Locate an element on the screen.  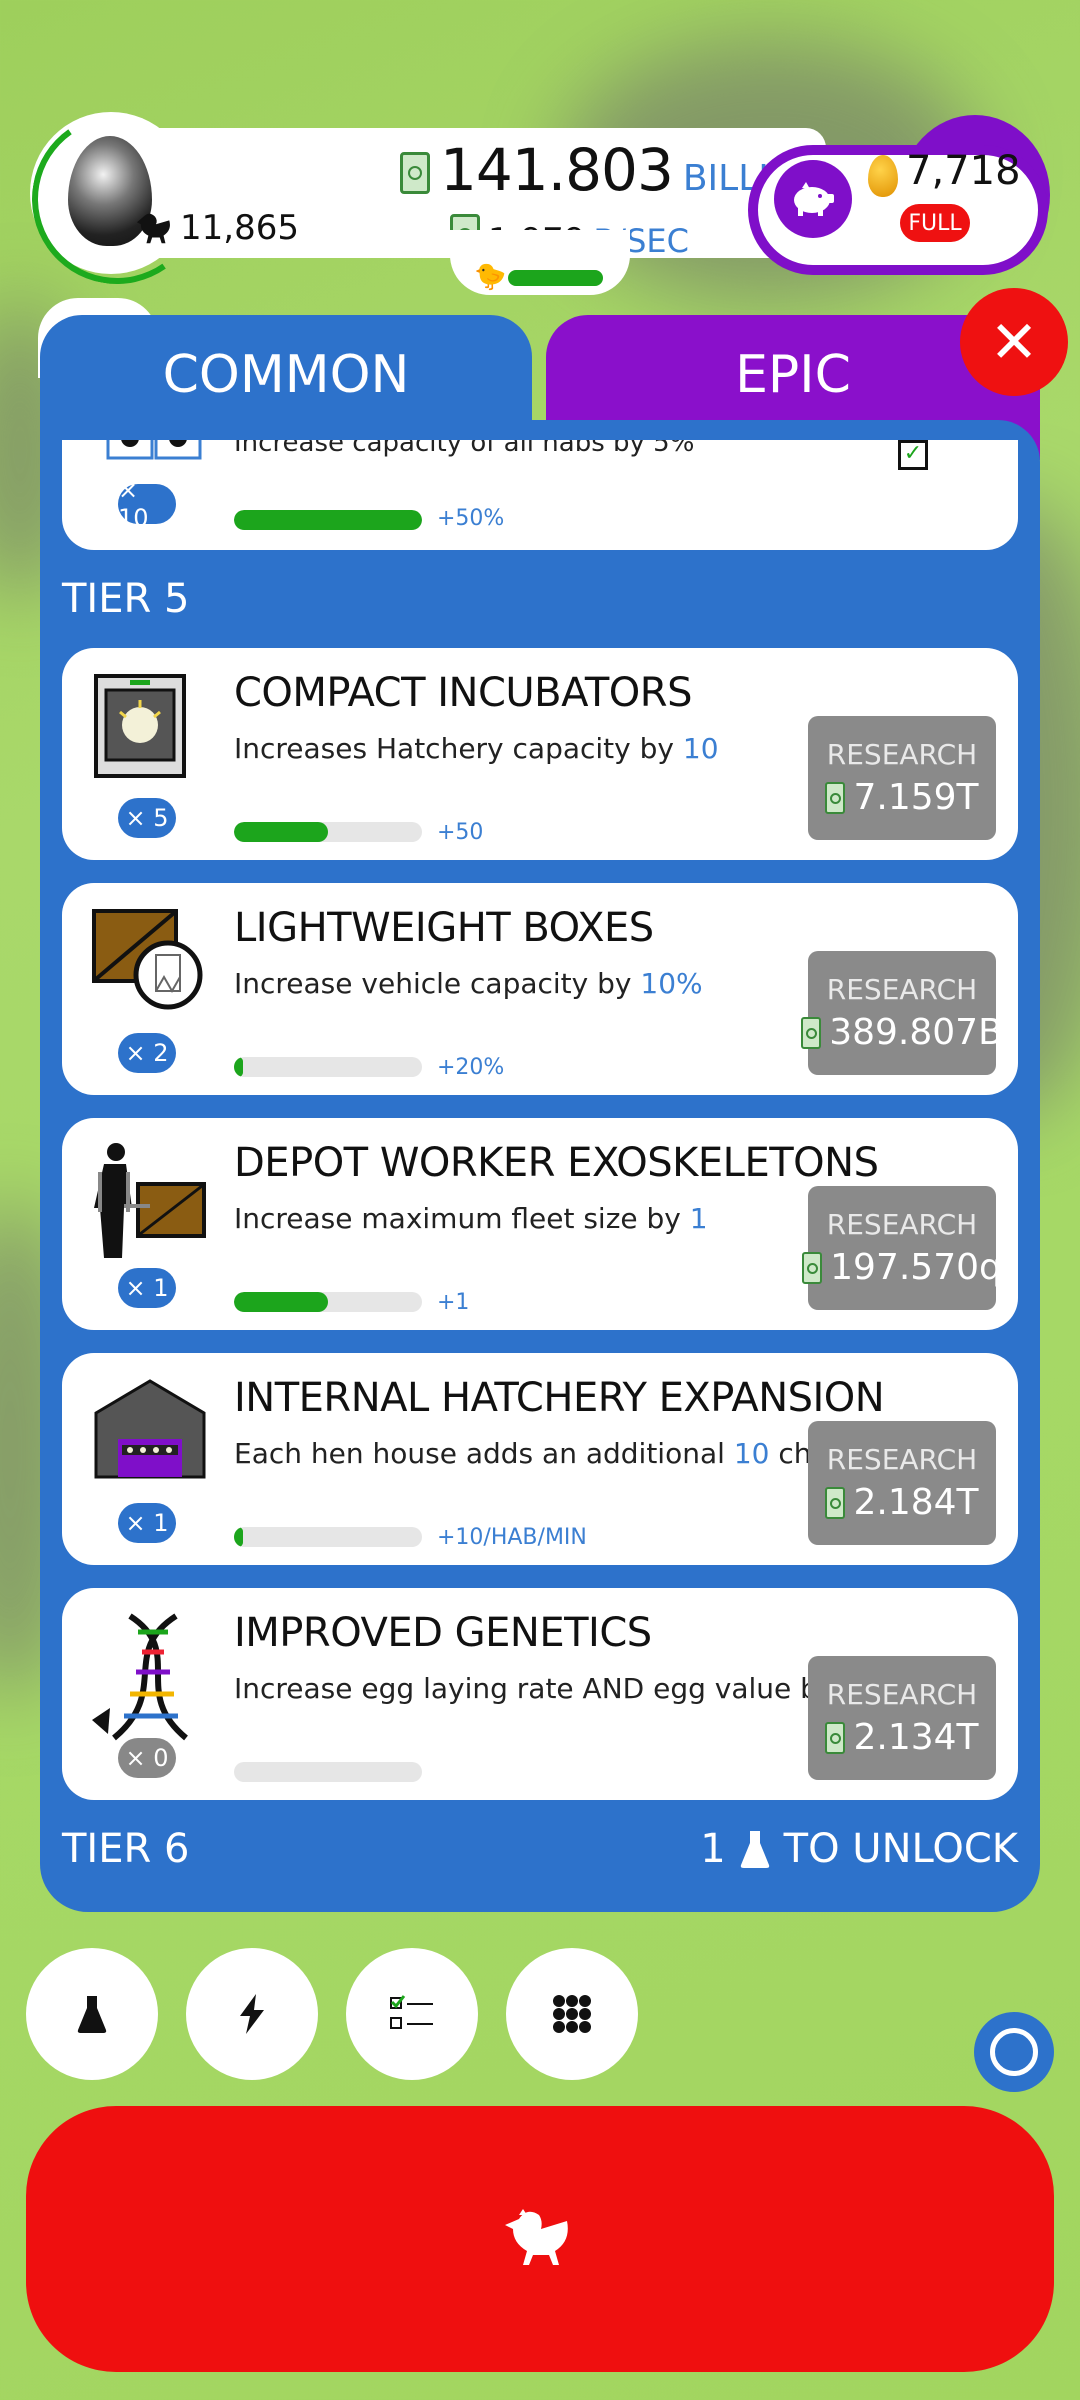
piggy-bank-icon is located at coordinates (814, 199).